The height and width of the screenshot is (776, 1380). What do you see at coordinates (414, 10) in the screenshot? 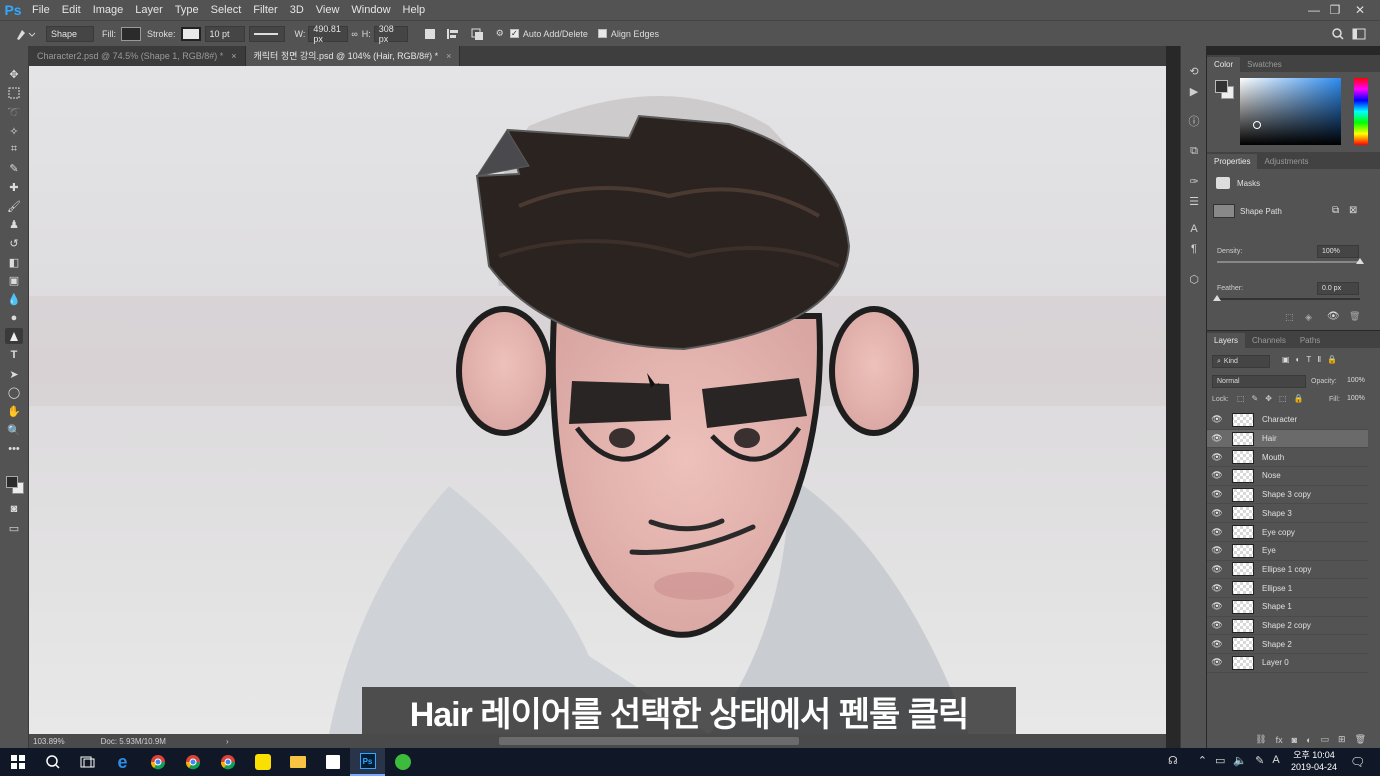
I see `menu-help: Help` at bounding box center [414, 10].